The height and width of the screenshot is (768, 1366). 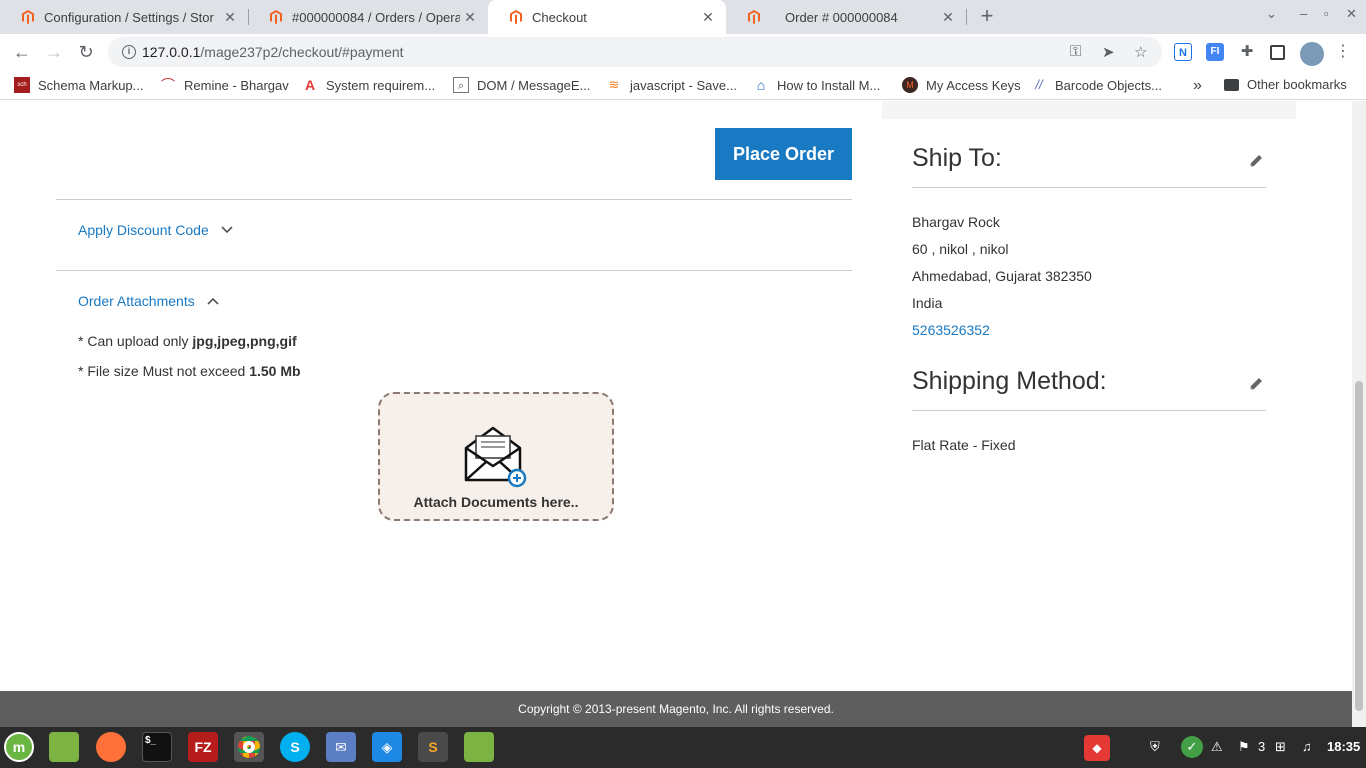 What do you see at coordinates (841, 17) in the screenshot?
I see `tab-title: Order # 000000084` at bounding box center [841, 17].